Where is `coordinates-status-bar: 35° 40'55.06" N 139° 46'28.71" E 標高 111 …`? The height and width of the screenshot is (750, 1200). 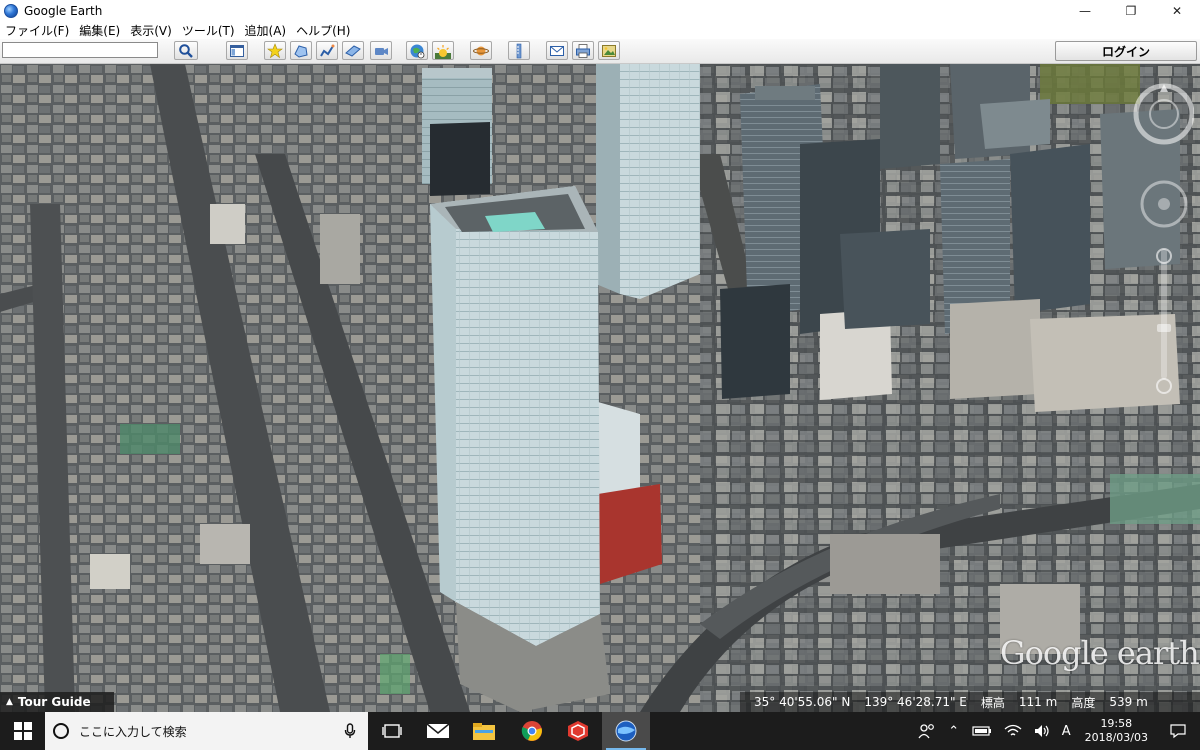
coordinates-status-bar: 35° 40'55.06" N 139° 46'28.71" E 標高 111 … is located at coordinates (970, 702).